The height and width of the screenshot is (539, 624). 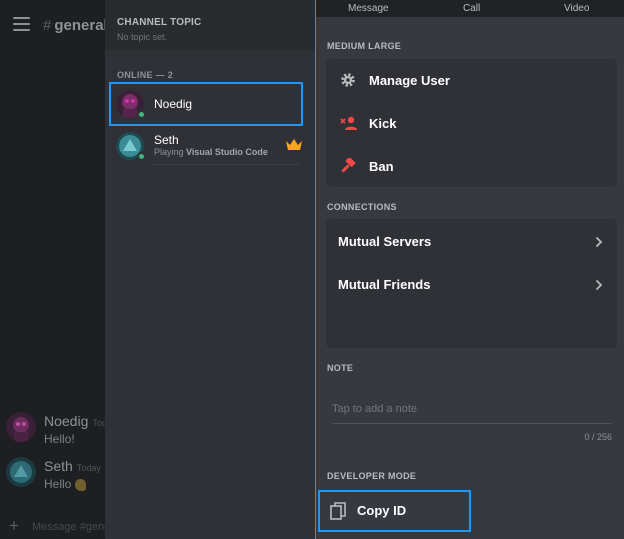 What do you see at coordinates (471, 241) in the screenshot?
I see `mutual-servers-item: Mutual Servers` at bounding box center [471, 241].